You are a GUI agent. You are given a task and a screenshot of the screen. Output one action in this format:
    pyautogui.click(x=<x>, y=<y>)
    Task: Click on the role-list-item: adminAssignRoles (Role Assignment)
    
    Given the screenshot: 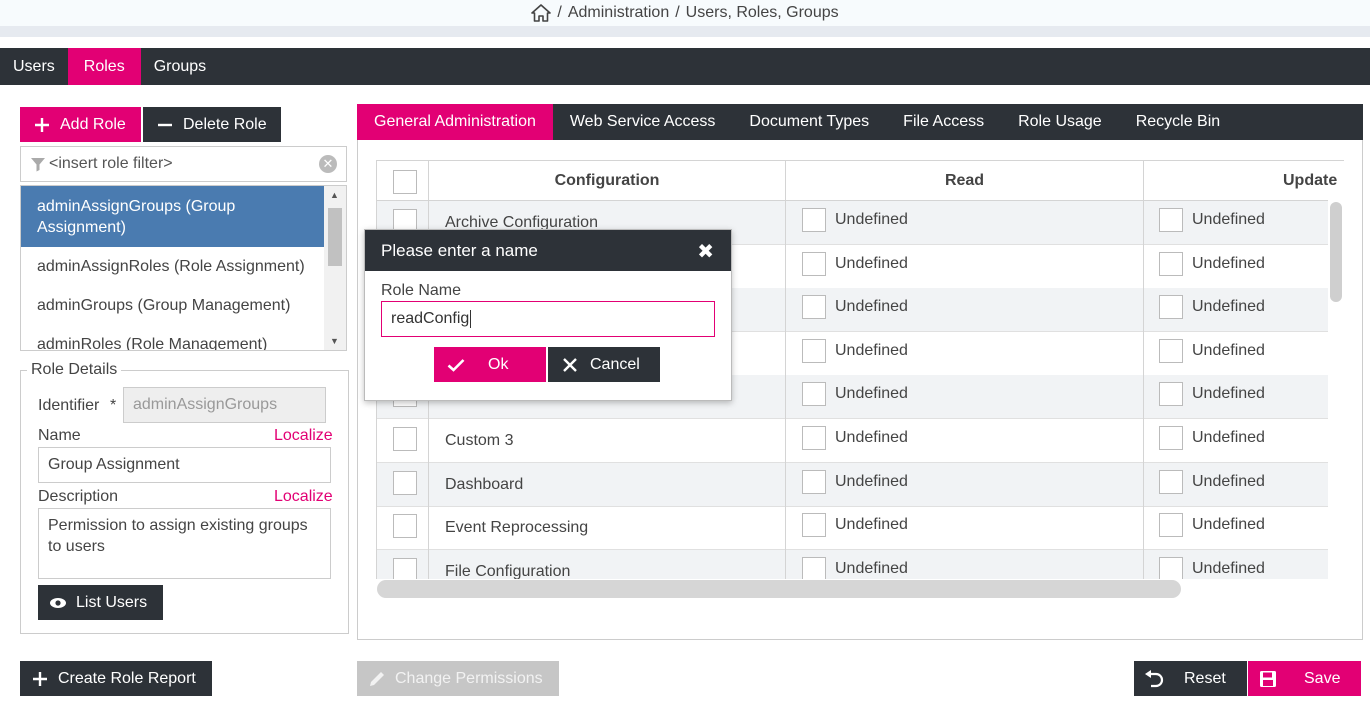 What is the action you would take?
    pyautogui.click(x=173, y=266)
    